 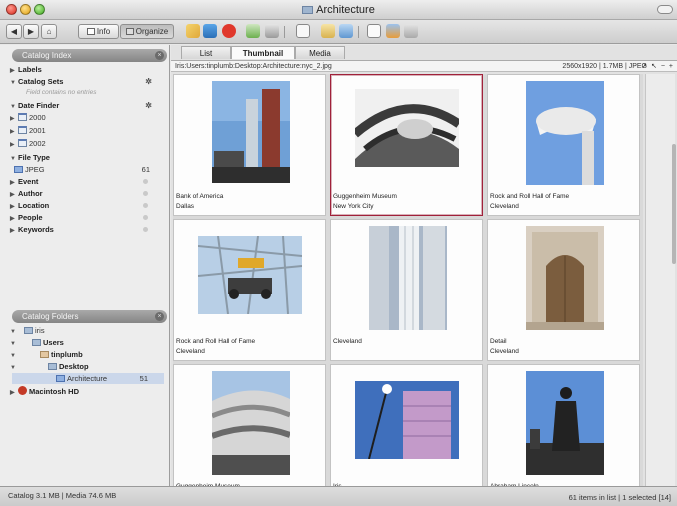 What do you see at coordinates (504, 351) in the screenshot?
I see `thumbnail-subcaption: Cleveland` at bounding box center [504, 351].